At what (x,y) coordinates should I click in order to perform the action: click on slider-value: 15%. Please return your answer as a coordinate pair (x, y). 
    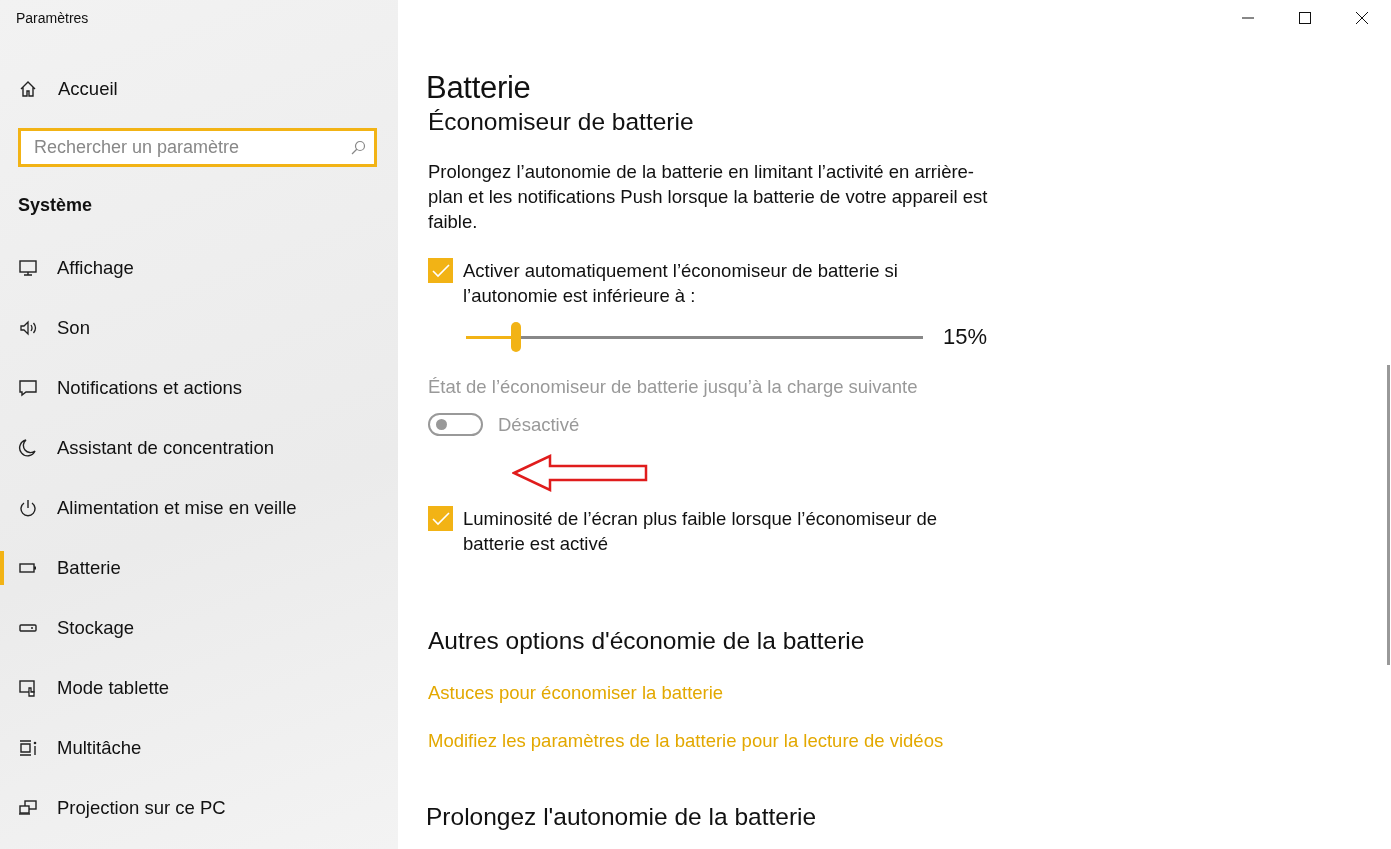
    Looking at the image, I should click on (965, 337).